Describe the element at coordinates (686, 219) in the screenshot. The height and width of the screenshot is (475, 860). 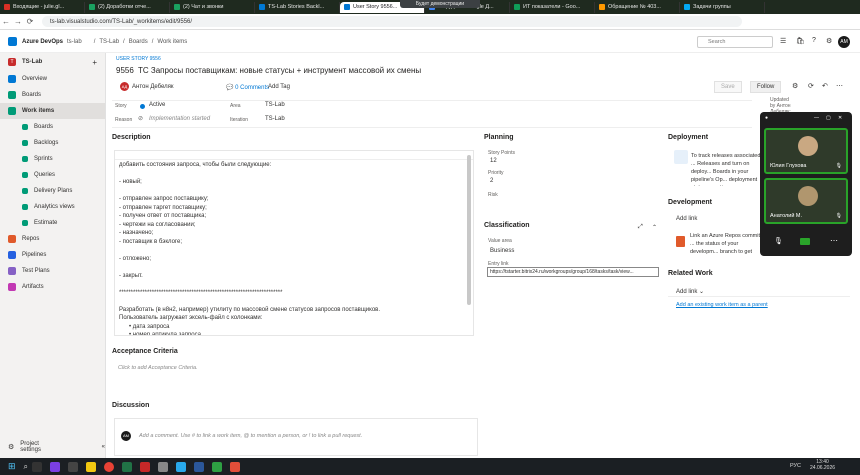
I see `development-add-link: Add link` at that location.